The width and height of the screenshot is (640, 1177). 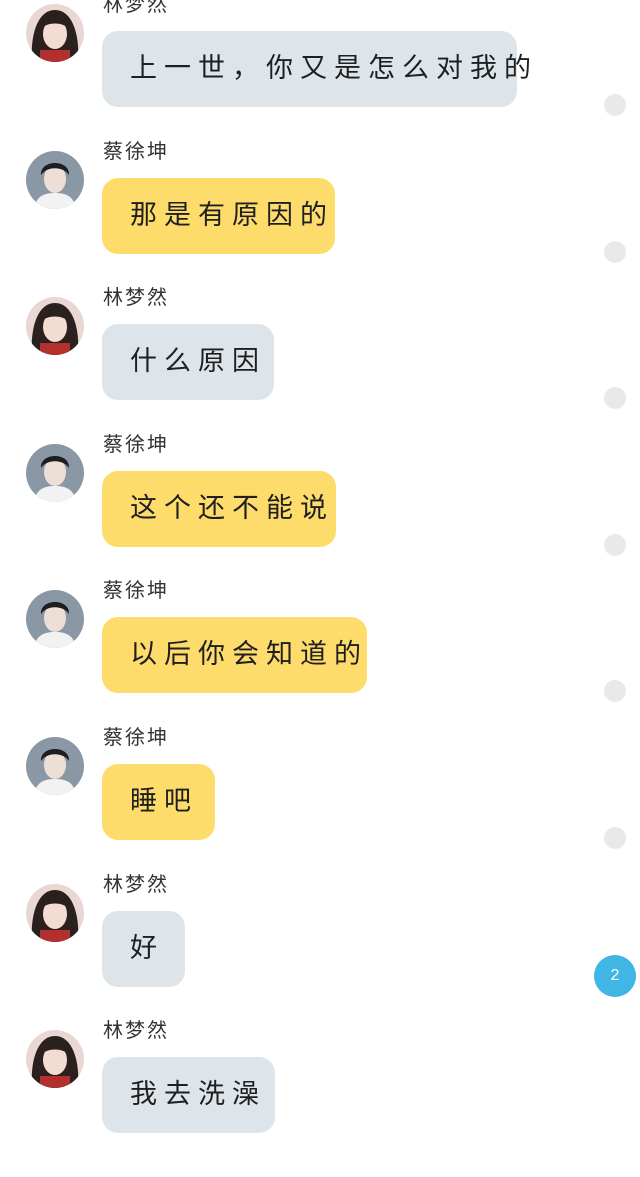 What do you see at coordinates (158, 802) in the screenshot?
I see `message-bubble: 睡吧` at bounding box center [158, 802].